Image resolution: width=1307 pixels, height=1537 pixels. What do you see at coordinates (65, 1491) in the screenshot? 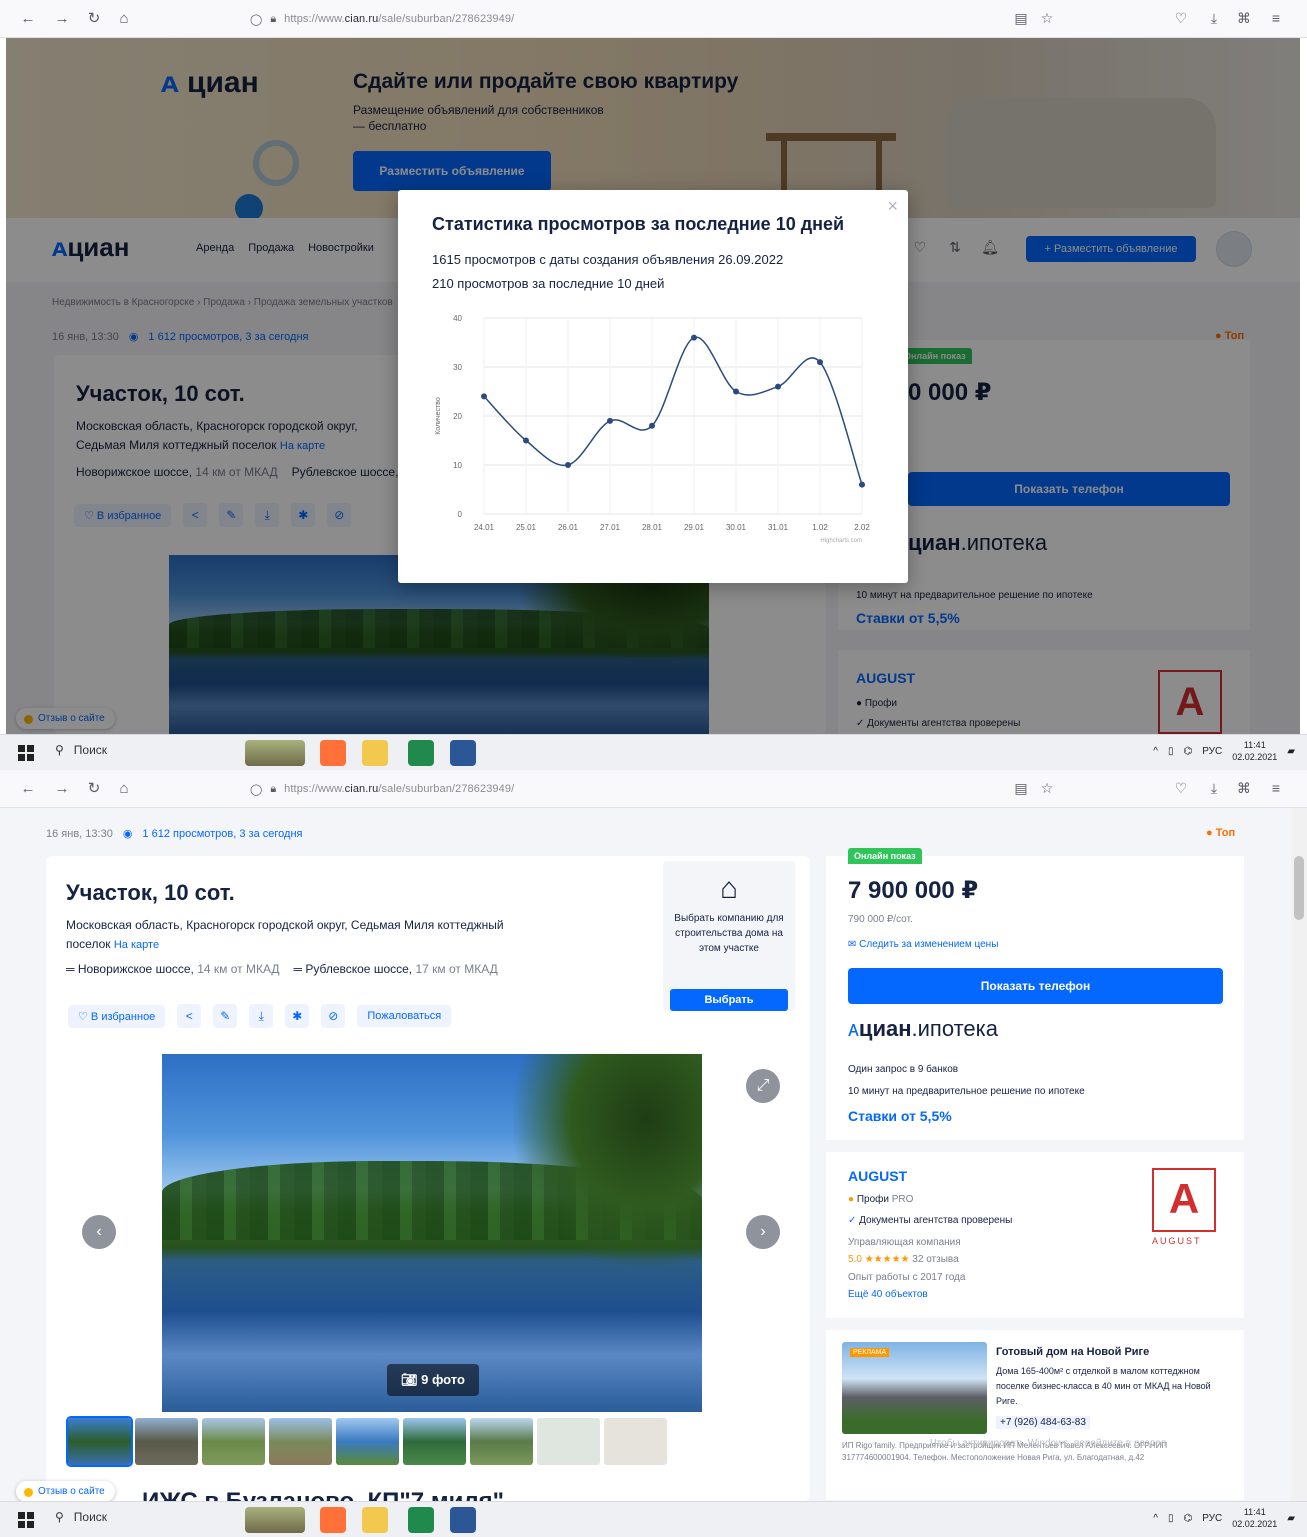
I see `feedback-button: Отзыв о сайте` at bounding box center [65, 1491].